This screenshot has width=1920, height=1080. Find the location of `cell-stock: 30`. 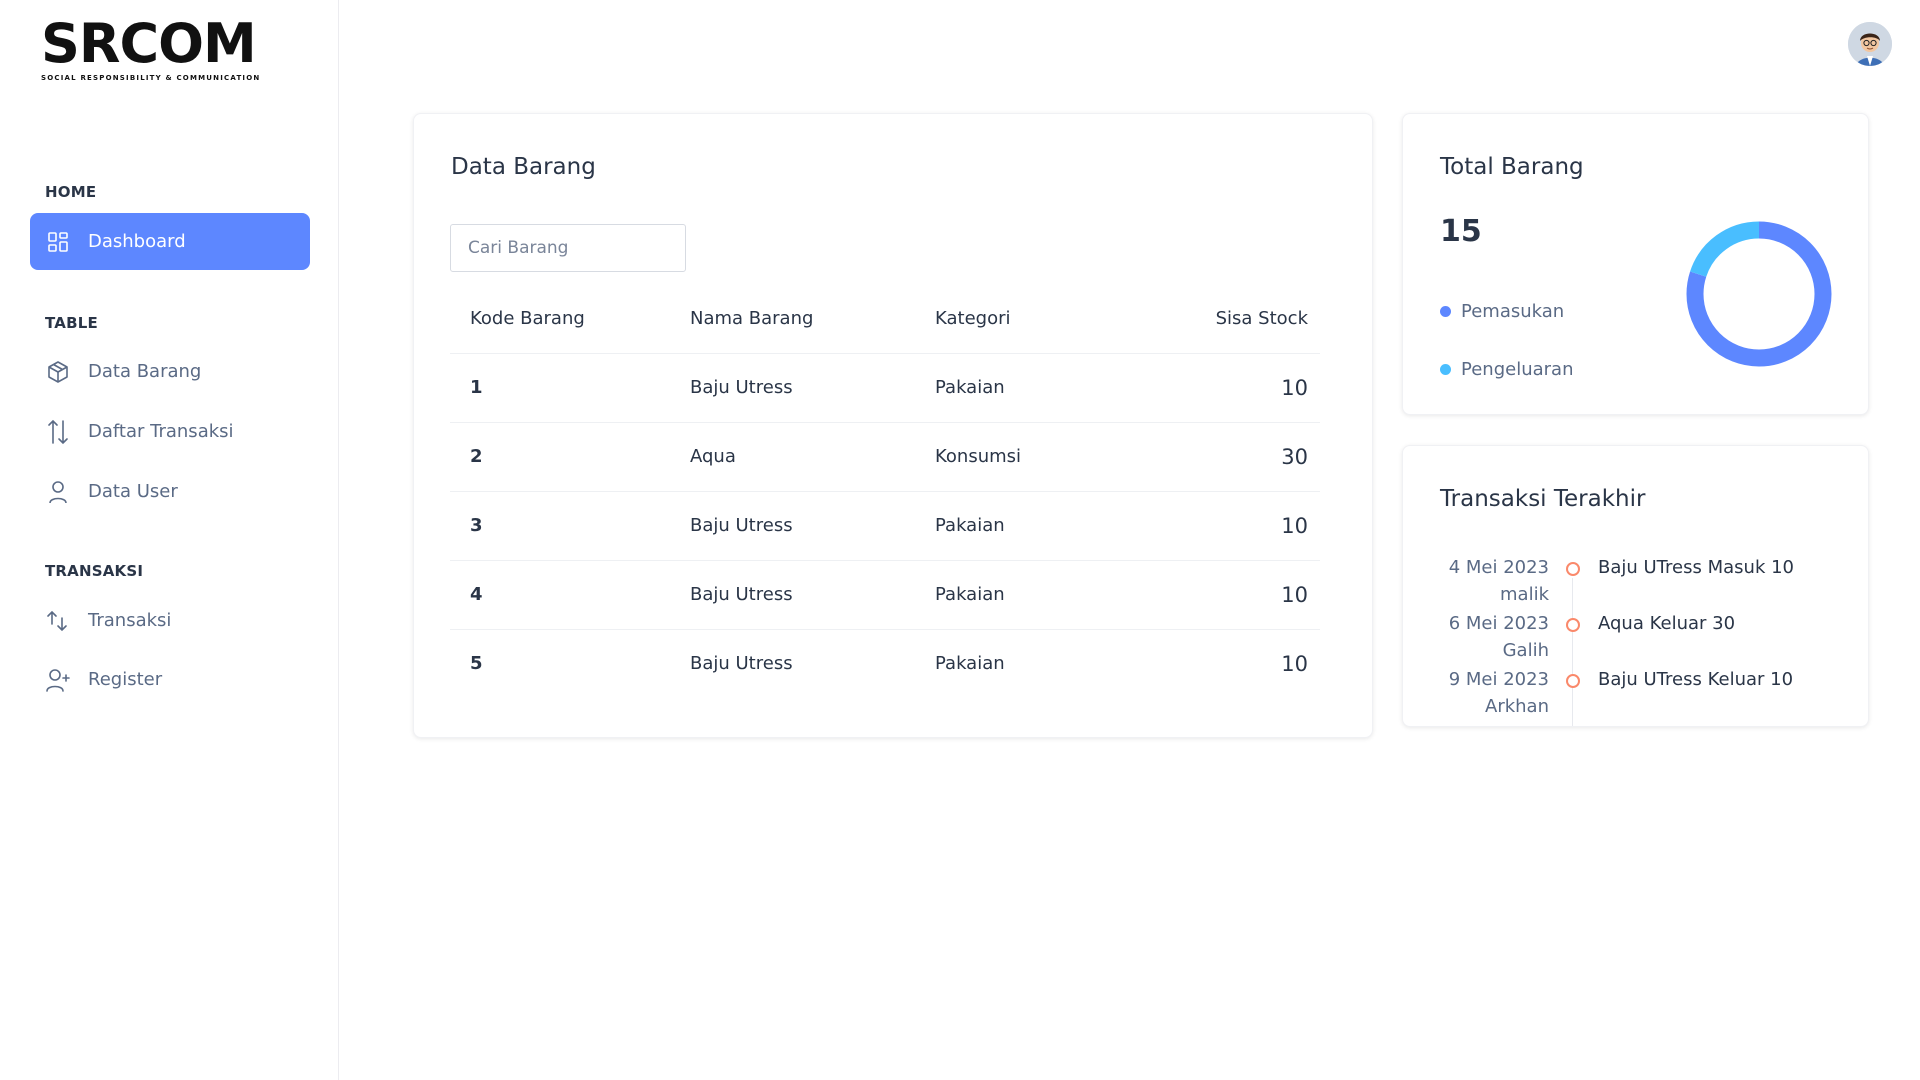

cell-stock: 30 is located at coordinates (1255, 457).